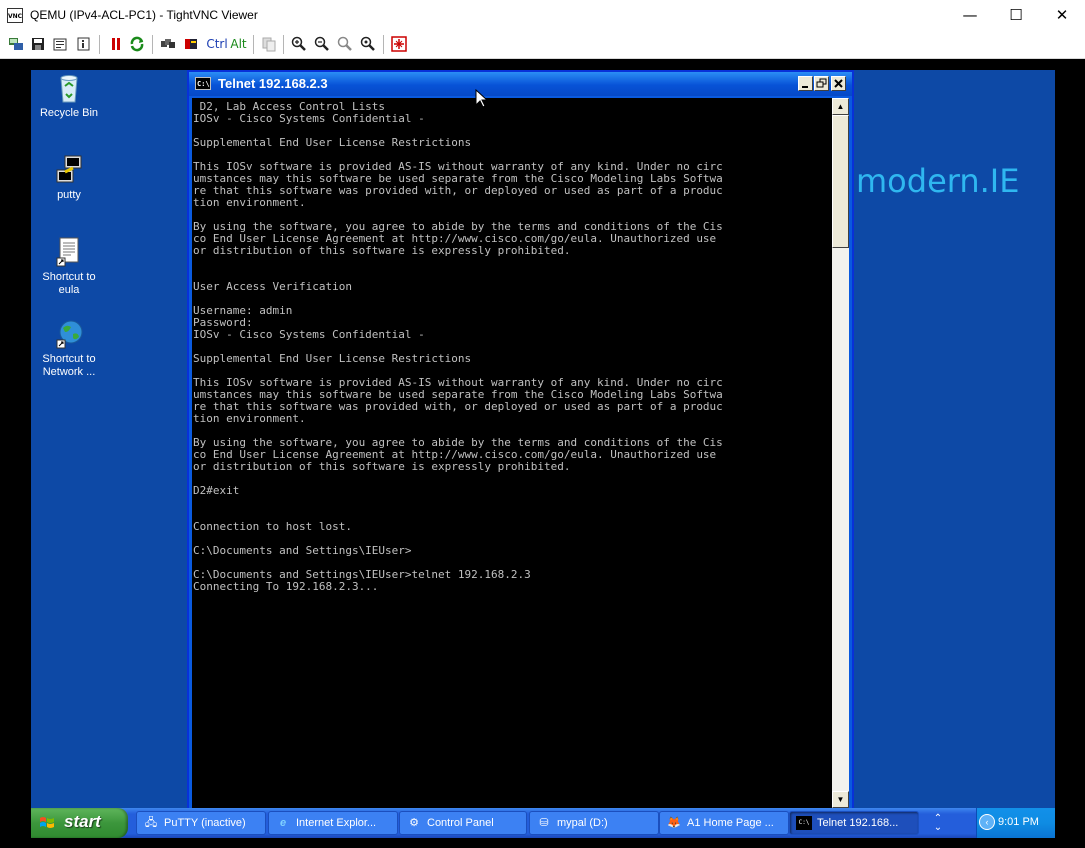 The image size is (1085, 848). I want to click on scroll-thumb, so click(840, 181).